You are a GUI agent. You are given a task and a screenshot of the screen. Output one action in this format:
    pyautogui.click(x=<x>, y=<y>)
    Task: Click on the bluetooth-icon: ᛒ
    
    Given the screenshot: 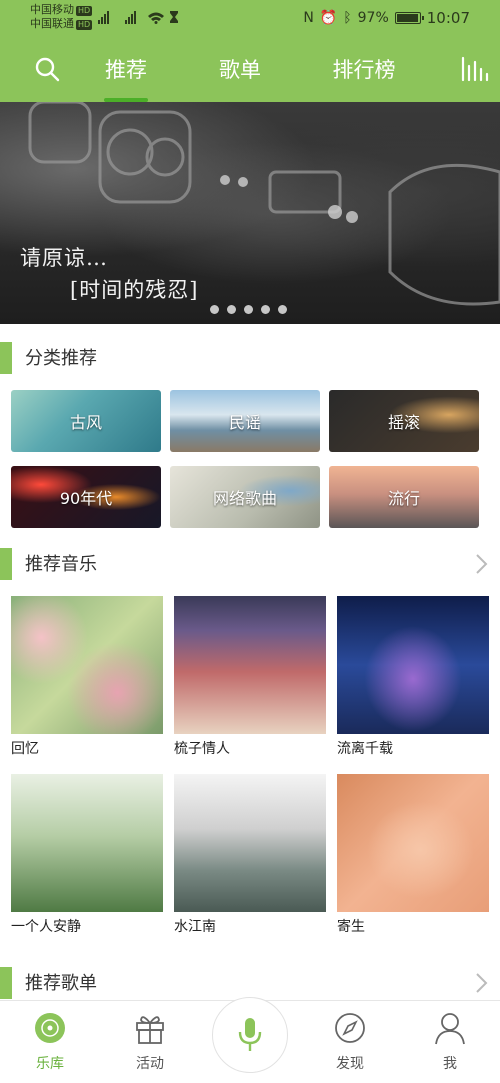 What is the action you would take?
    pyautogui.click(x=347, y=18)
    